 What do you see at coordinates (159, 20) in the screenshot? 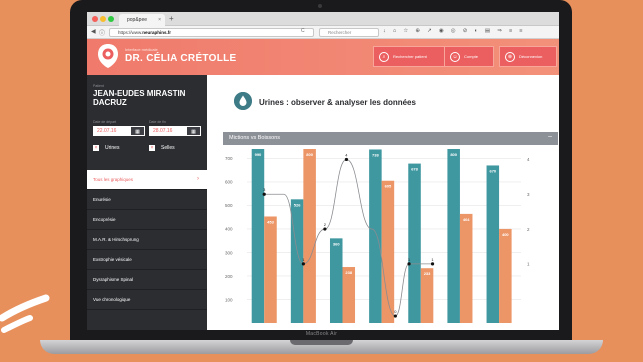
I see `tab-close-icon: ×` at bounding box center [159, 20].